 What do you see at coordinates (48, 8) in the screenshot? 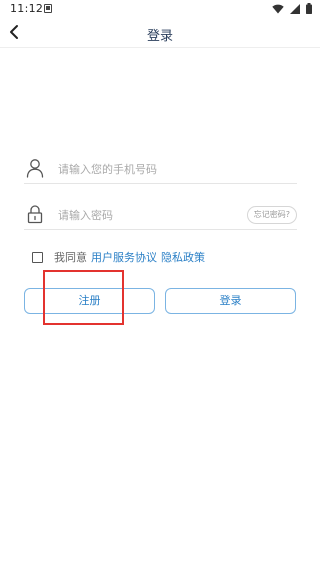
I see `notification-app-icon` at bounding box center [48, 8].